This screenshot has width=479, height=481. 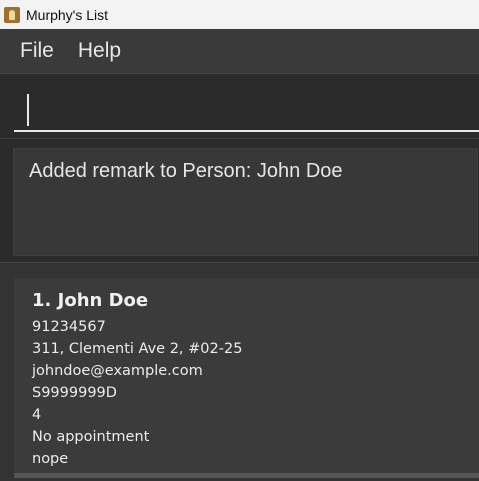 What do you see at coordinates (12, 14) in the screenshot?
I see `app-person-icon` at bounding box center [12, 14].